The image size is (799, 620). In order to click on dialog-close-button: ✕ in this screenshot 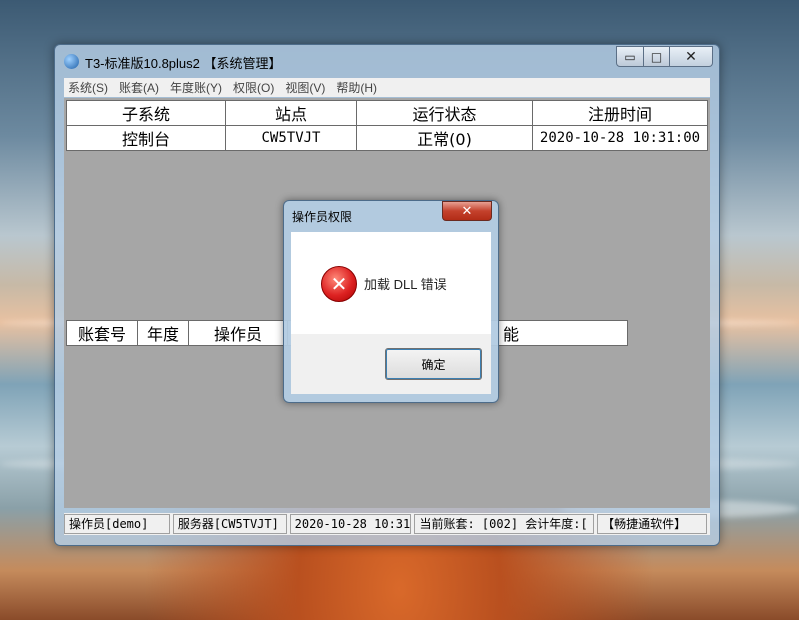, I will do `click(467, 211)`.